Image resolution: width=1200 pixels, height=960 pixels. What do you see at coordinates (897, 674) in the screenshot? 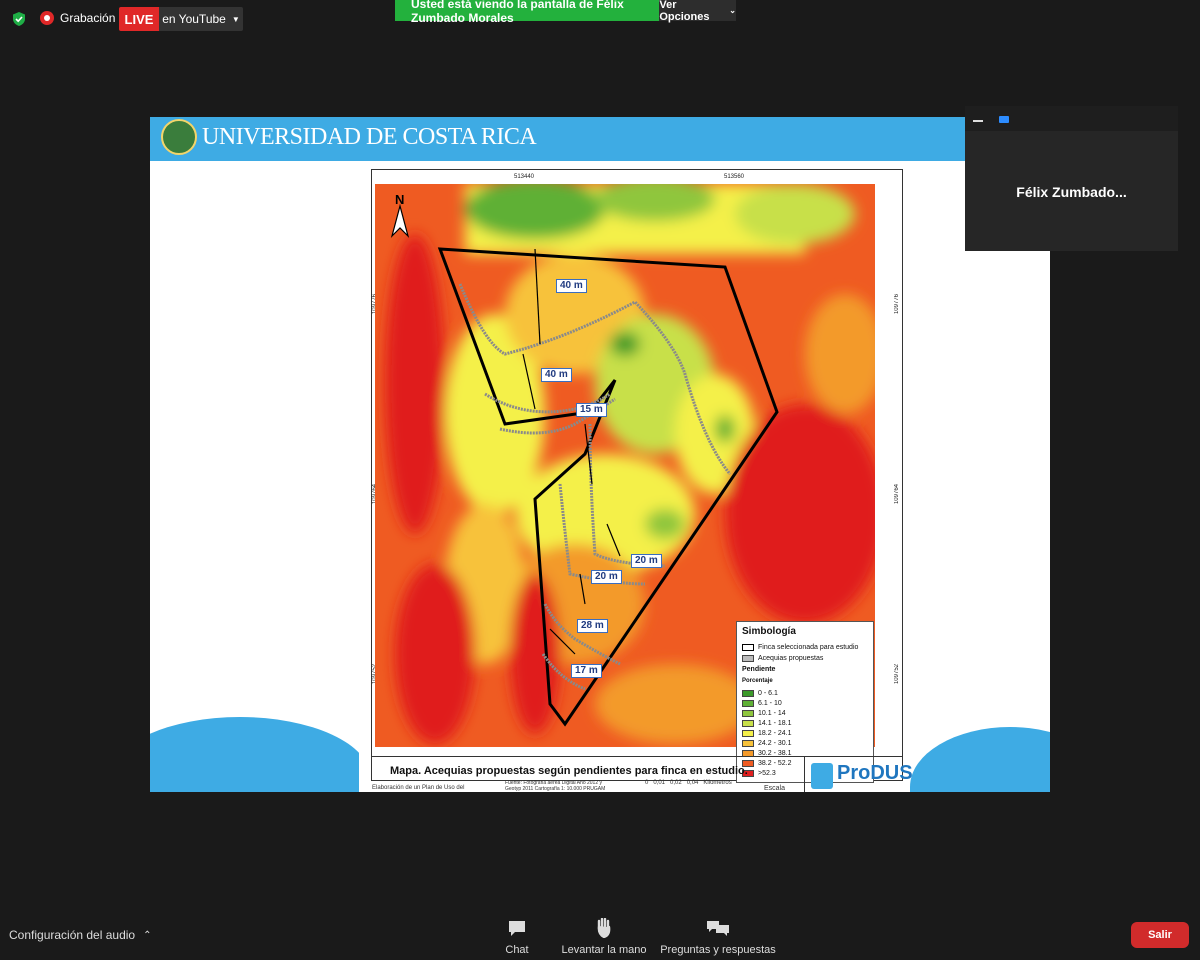
I see `y-tick-right-3: 109752` at bounding box center [897, 674].